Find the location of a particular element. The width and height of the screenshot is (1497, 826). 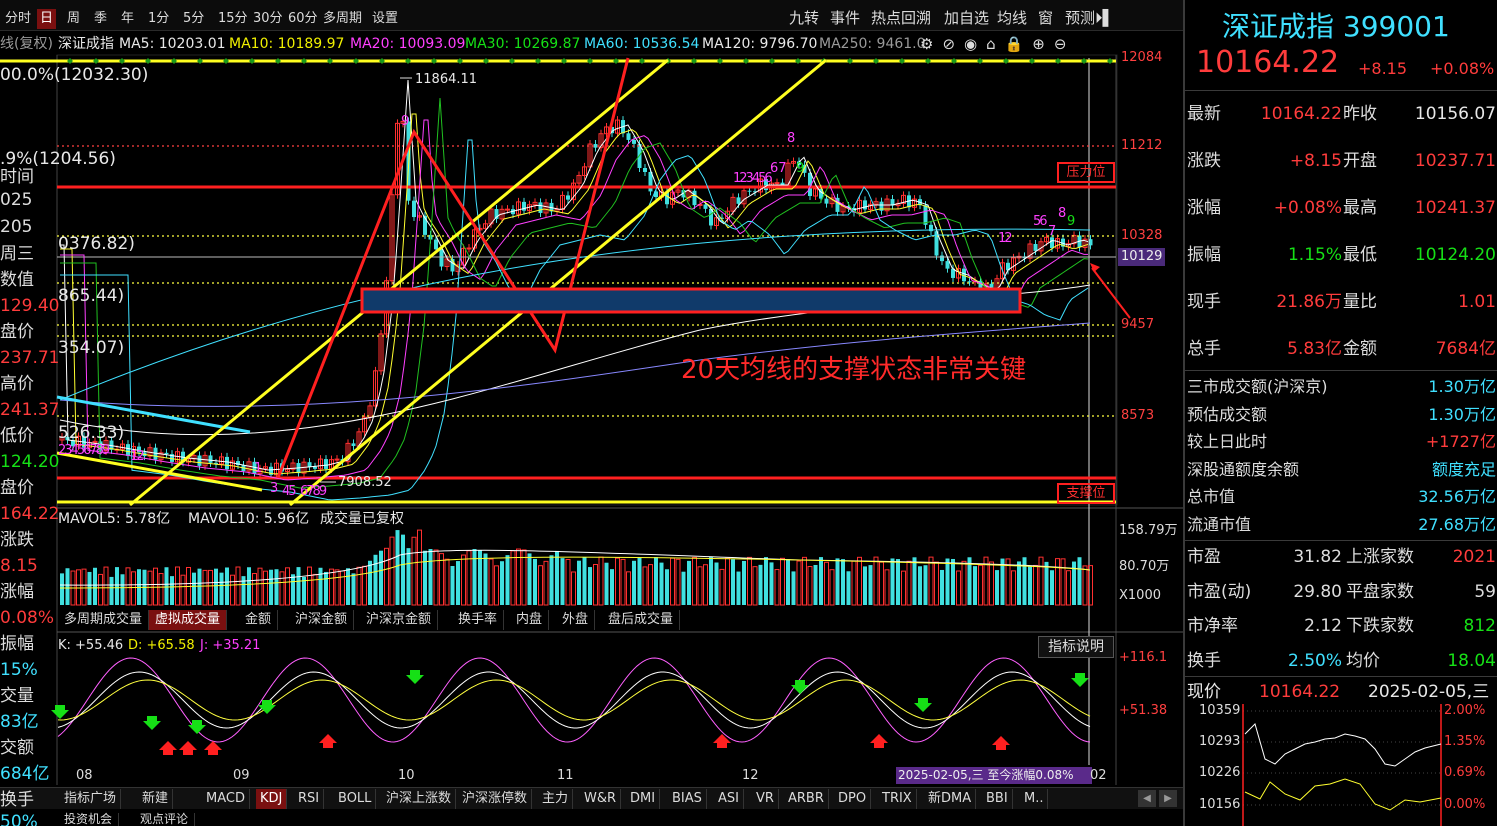

period-tab-4: 年 is located at coordinates (127, 19).